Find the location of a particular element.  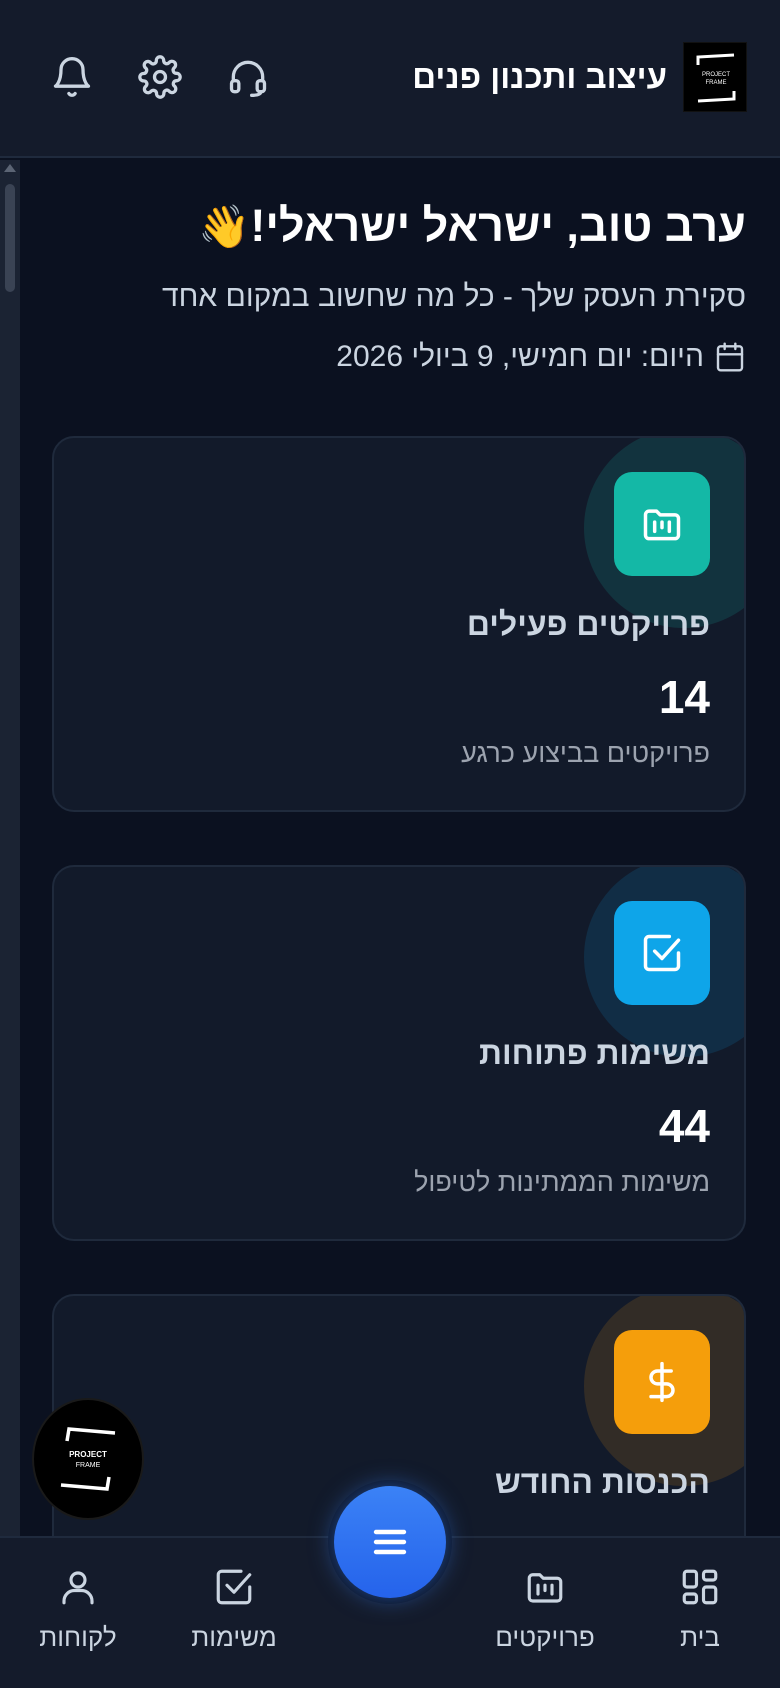

greeting-text: ערב טוב, ישראל ישראלי! is located at coordinates (498, 225).